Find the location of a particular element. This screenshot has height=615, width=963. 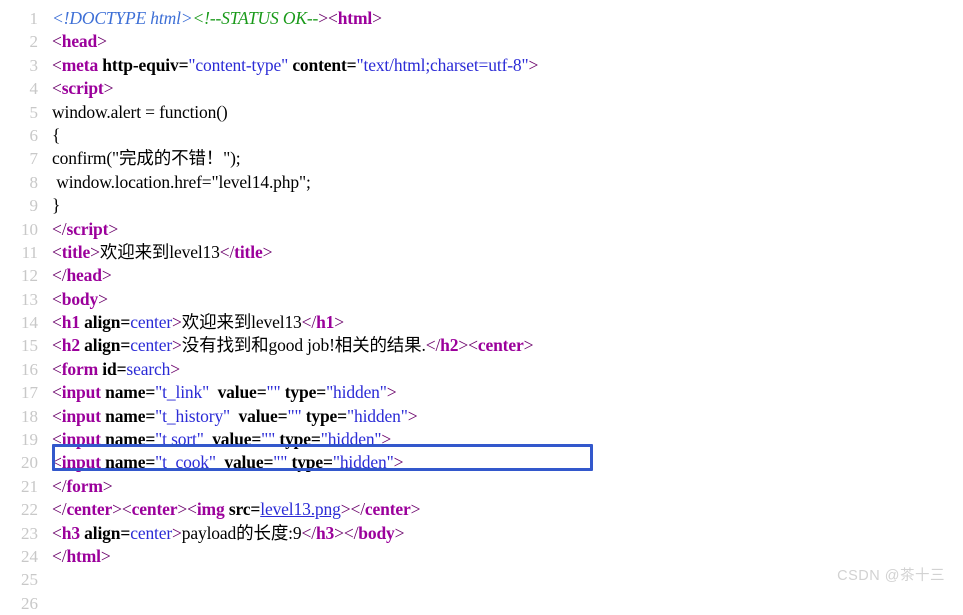

code-text: <head> is located at coordinates (72, 41).